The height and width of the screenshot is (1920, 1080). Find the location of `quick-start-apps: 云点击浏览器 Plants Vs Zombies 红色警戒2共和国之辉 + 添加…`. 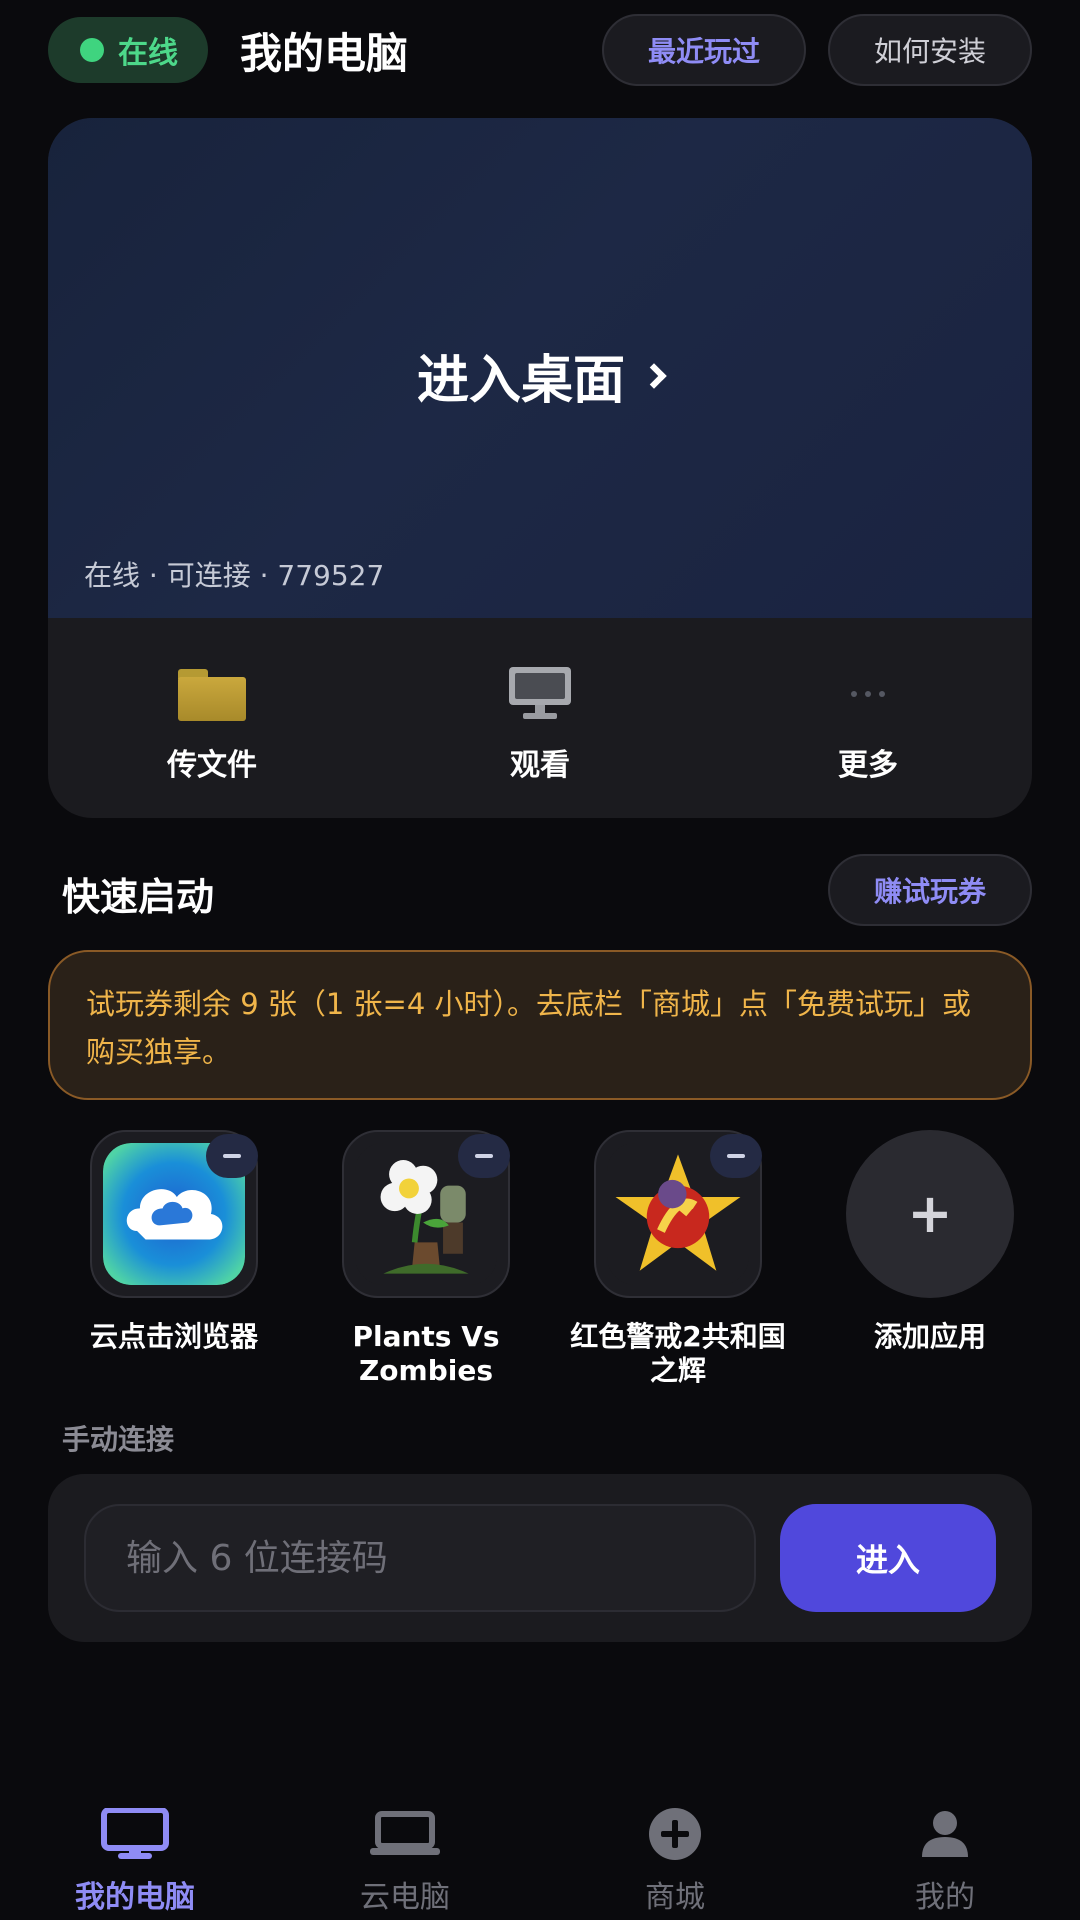

quick-start-apps: 云点击浏览器 Plants Vs Zombies 红色警戒2共和国之辉 + 添加… is located at coordinates (552, 1259).